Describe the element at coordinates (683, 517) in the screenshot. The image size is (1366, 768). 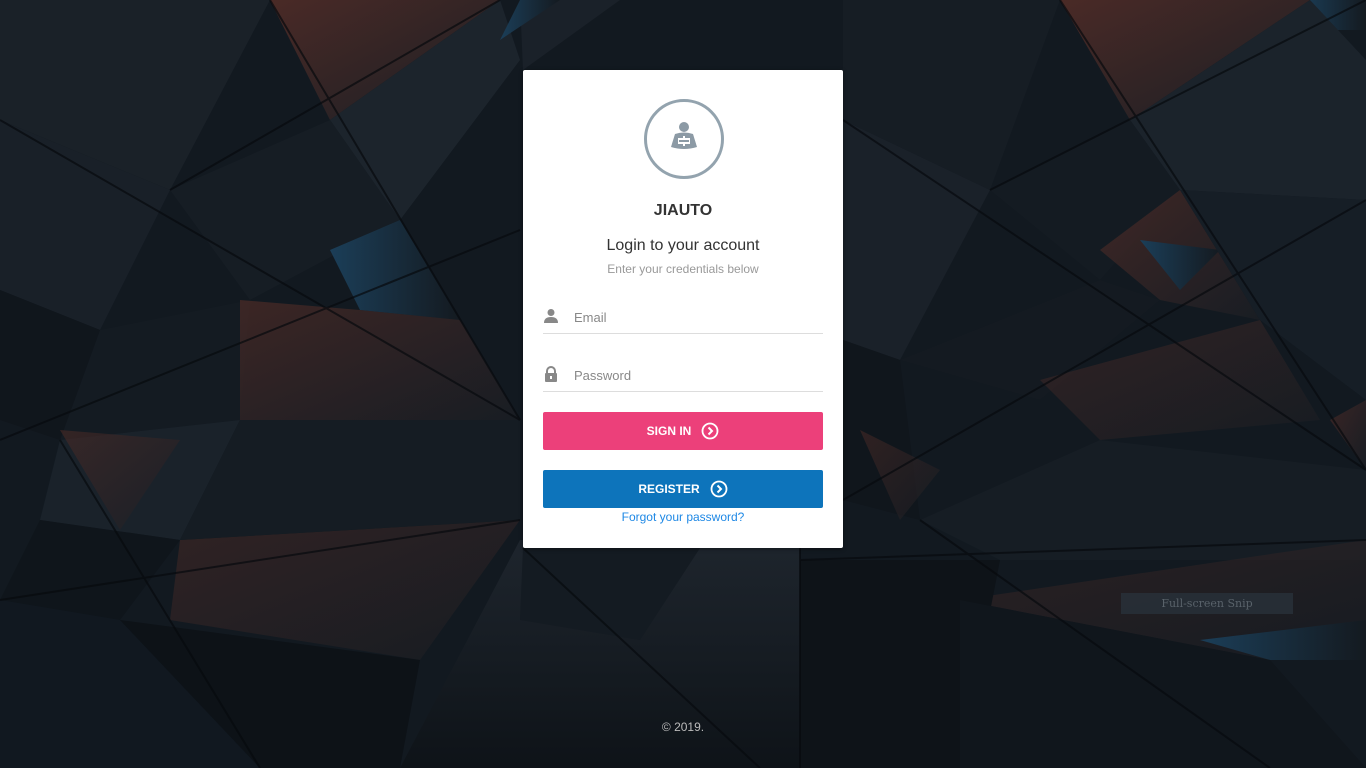
I see `forgot-password-link: Forgot your password?` at that location.